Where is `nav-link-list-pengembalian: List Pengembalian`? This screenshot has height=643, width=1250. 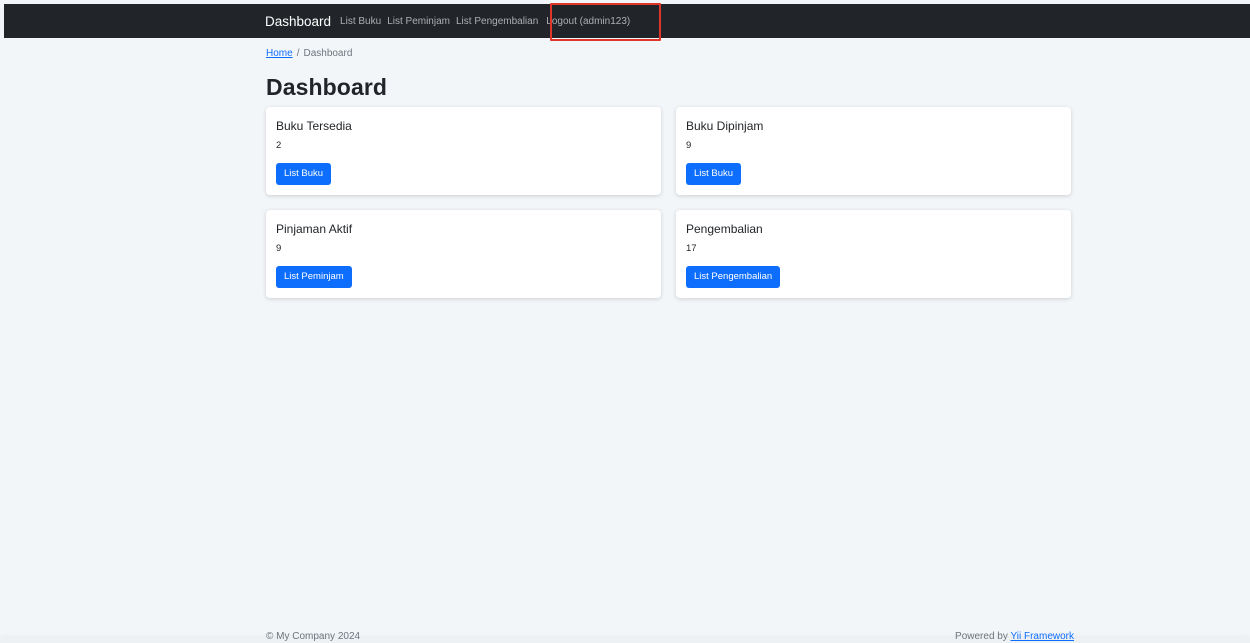 nav-link-list-pengembalian: List Pengembalian is located at coordinates (497, 21).